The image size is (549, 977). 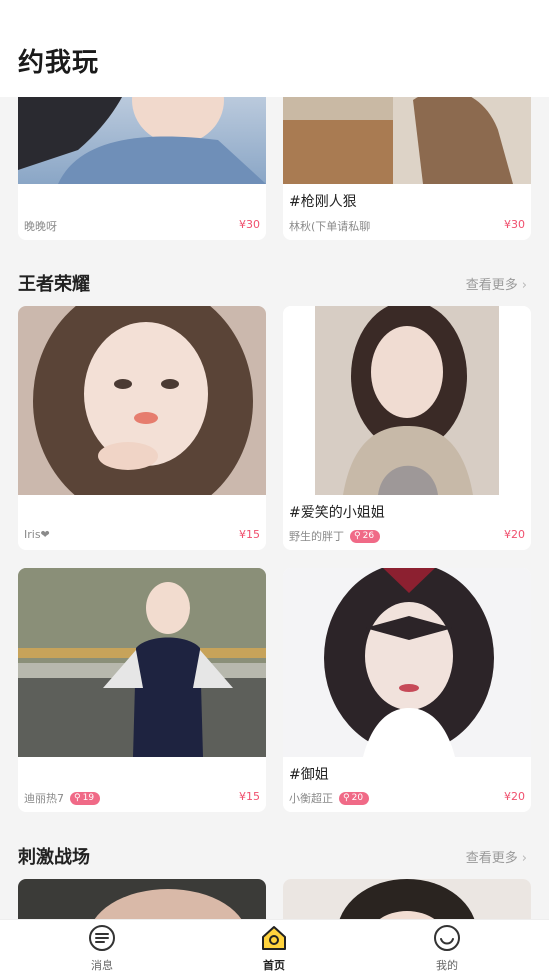 What do you see at coordinates (54, 857) in the screenshot?
I see `section-title: 刺激战场` at bounding box center [54, 857].